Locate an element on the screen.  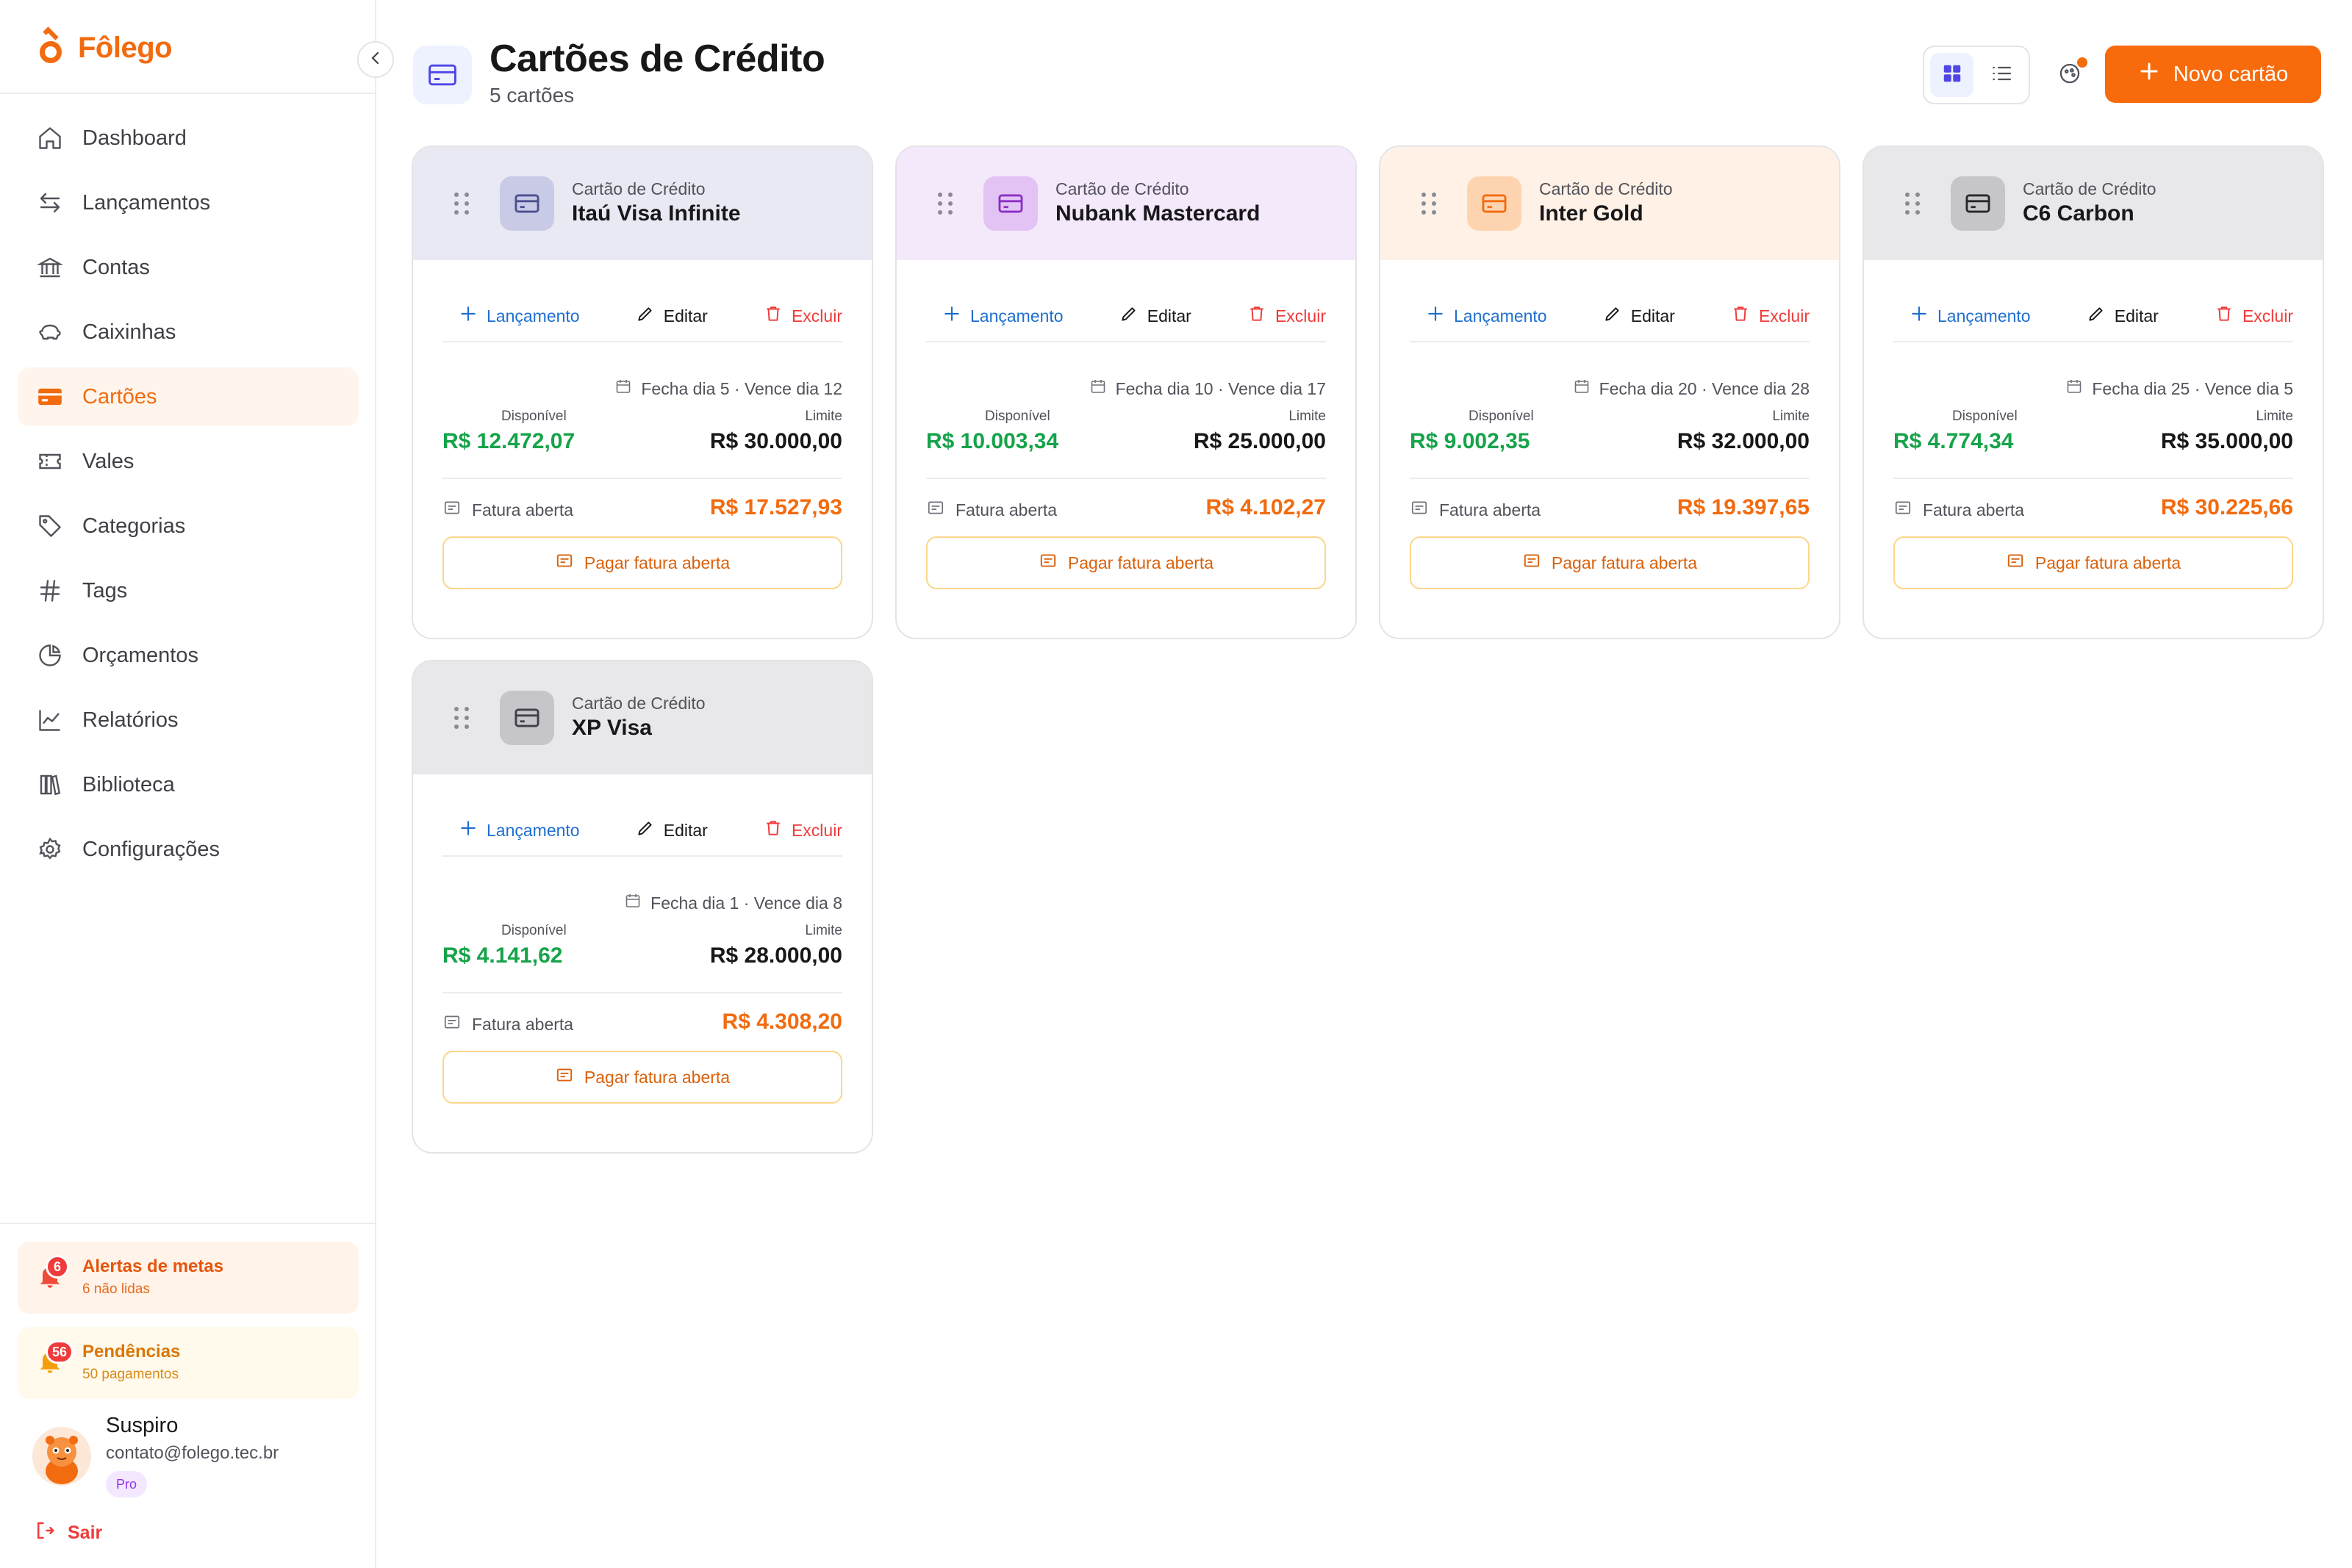
card-header: Cartão de Crédito Itaú Visa Infinite is located at coordinates (642, 203).